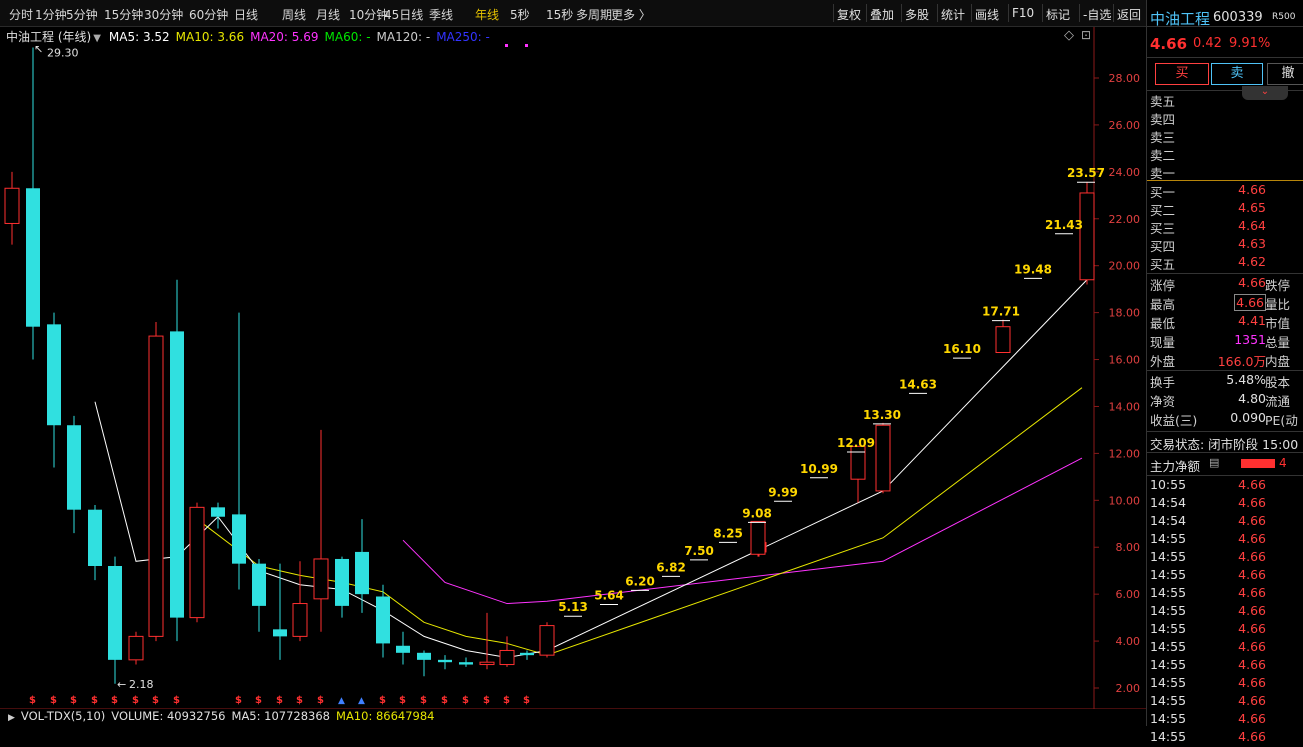 The height and width of the screenshot is (747, 1303). Describe the element at coordinates (1225, 400) in the screenshot. I see `stat2-row: 净资 4.80 流通` at that location.